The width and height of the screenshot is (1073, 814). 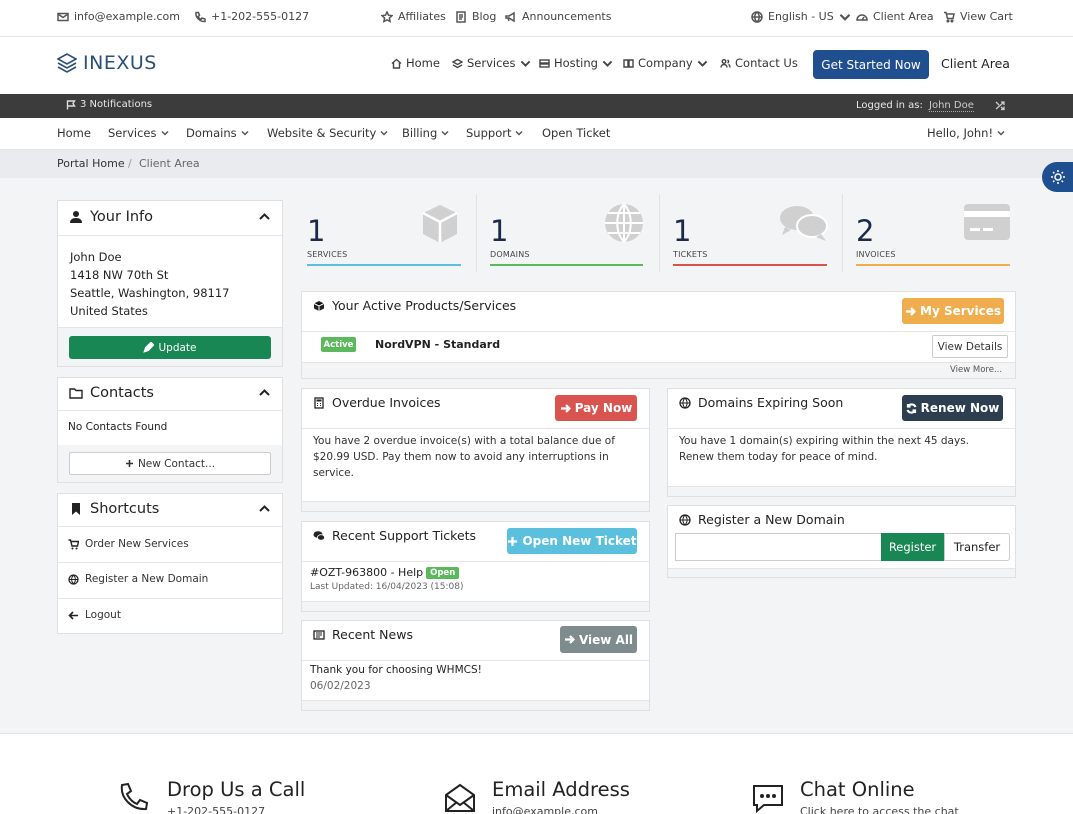 What do you see at coordinates (150, 293) in the screenshot?
I see `info-address2: Seattle, Washington, 98117` at bounding box center [150, 293].